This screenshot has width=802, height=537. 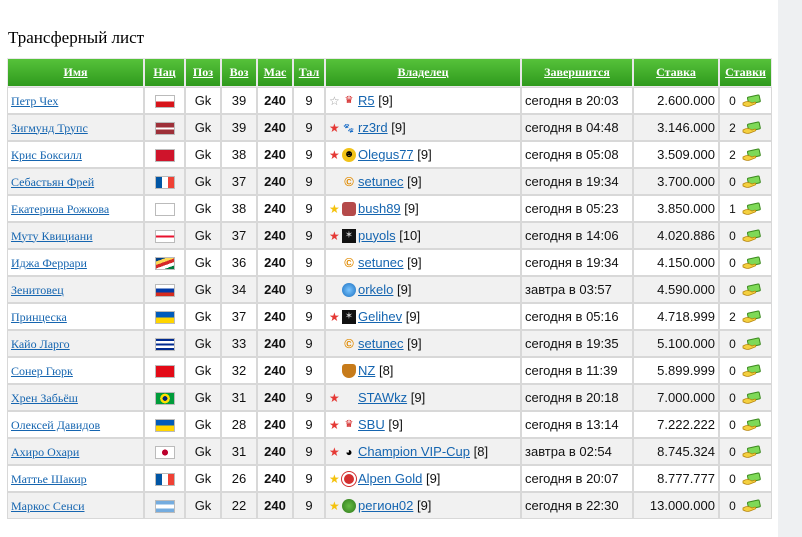 What do you see at coordinates (49, 263) in the screenshot?
I see `player-name-link: Иджа Феррари` at bounding box center [49, 263].